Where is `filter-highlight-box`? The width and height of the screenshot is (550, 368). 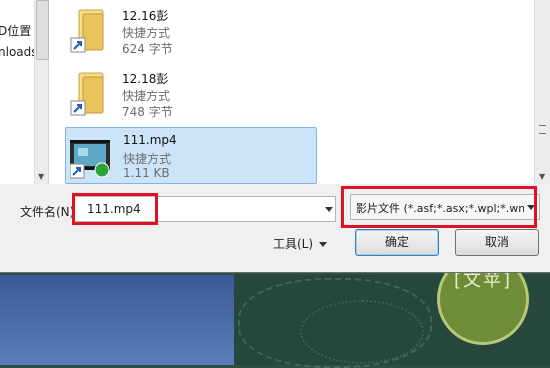 filter-highlight-box is located at coordinates (439, 207).